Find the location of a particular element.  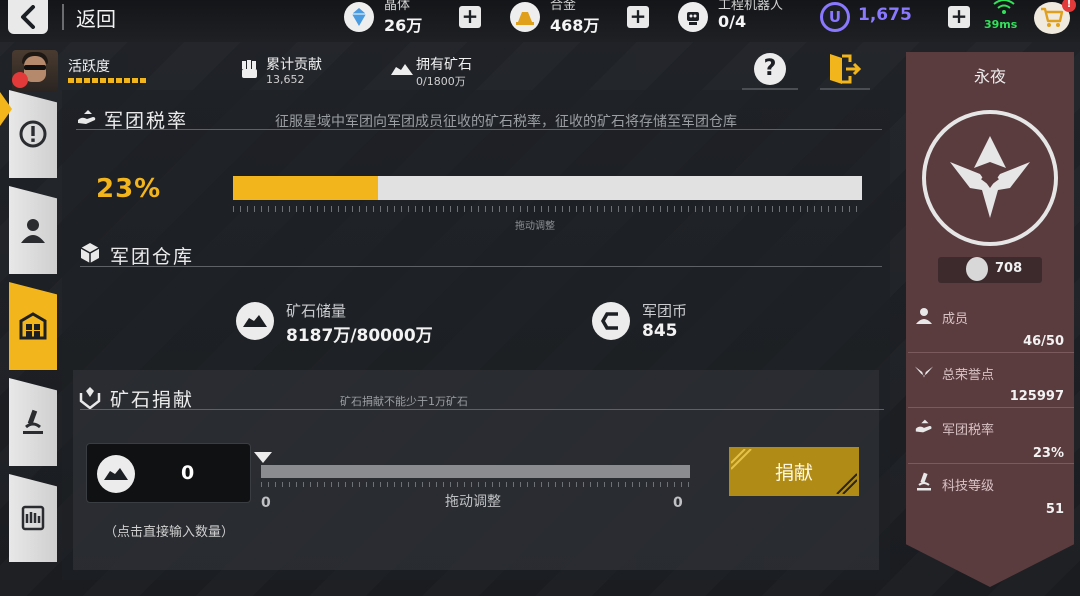

alloy-value: 468万 is located at coordinates (575, 25).